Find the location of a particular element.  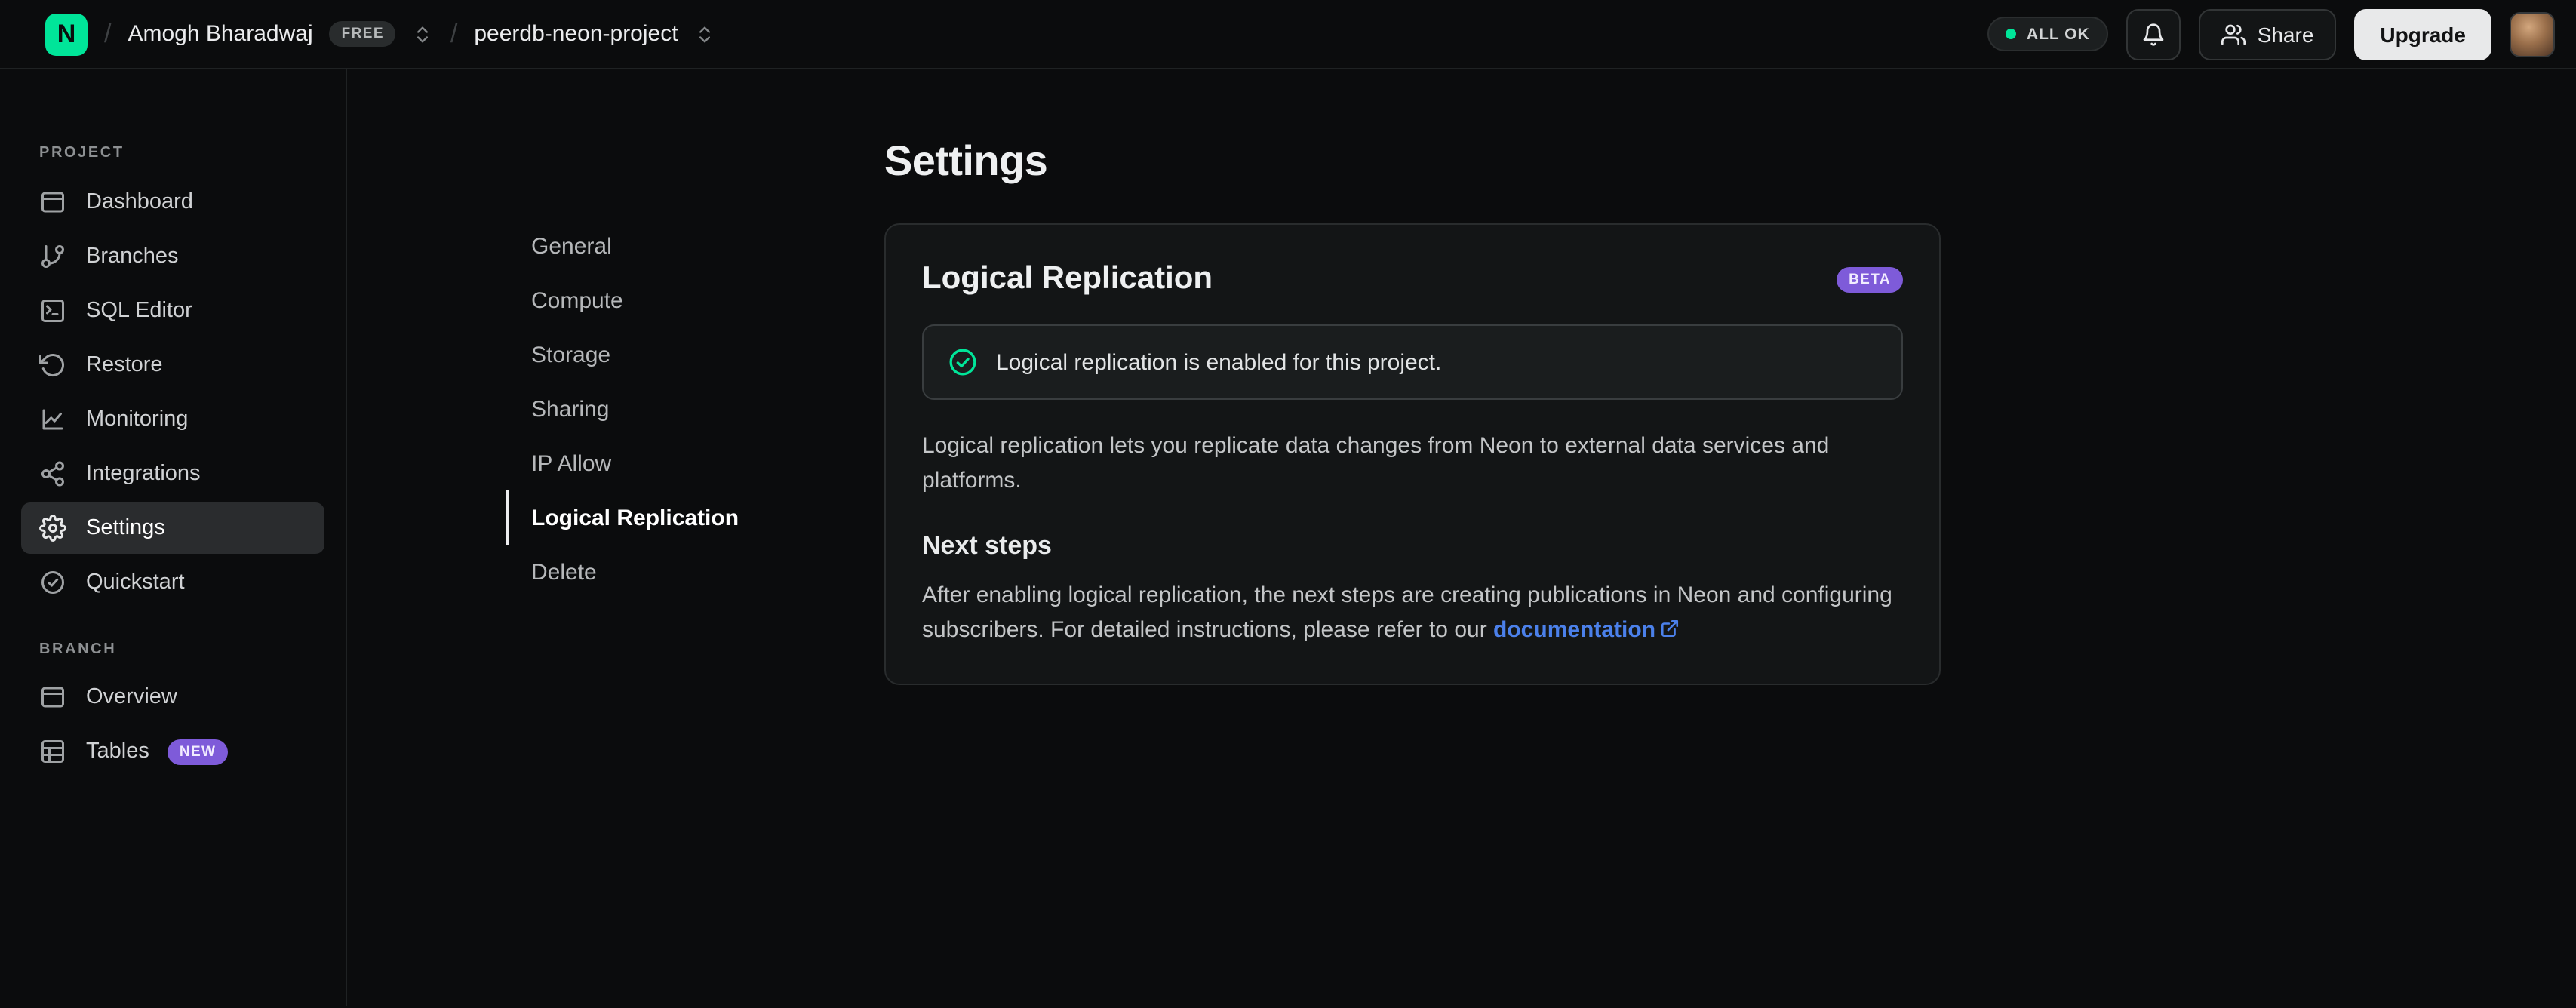

user-avatar is located at coordinates (2532, 34).